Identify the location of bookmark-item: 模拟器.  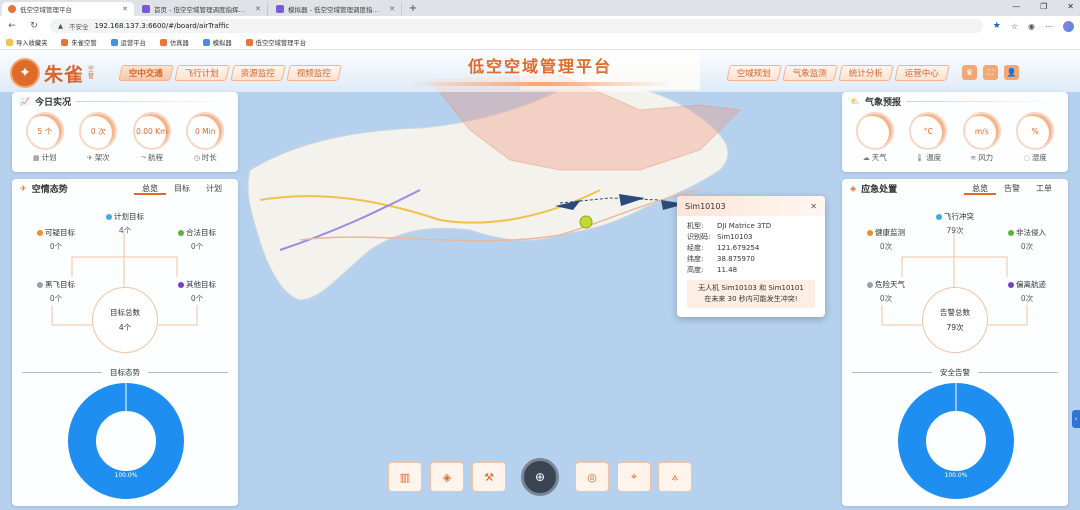
(217, 42).